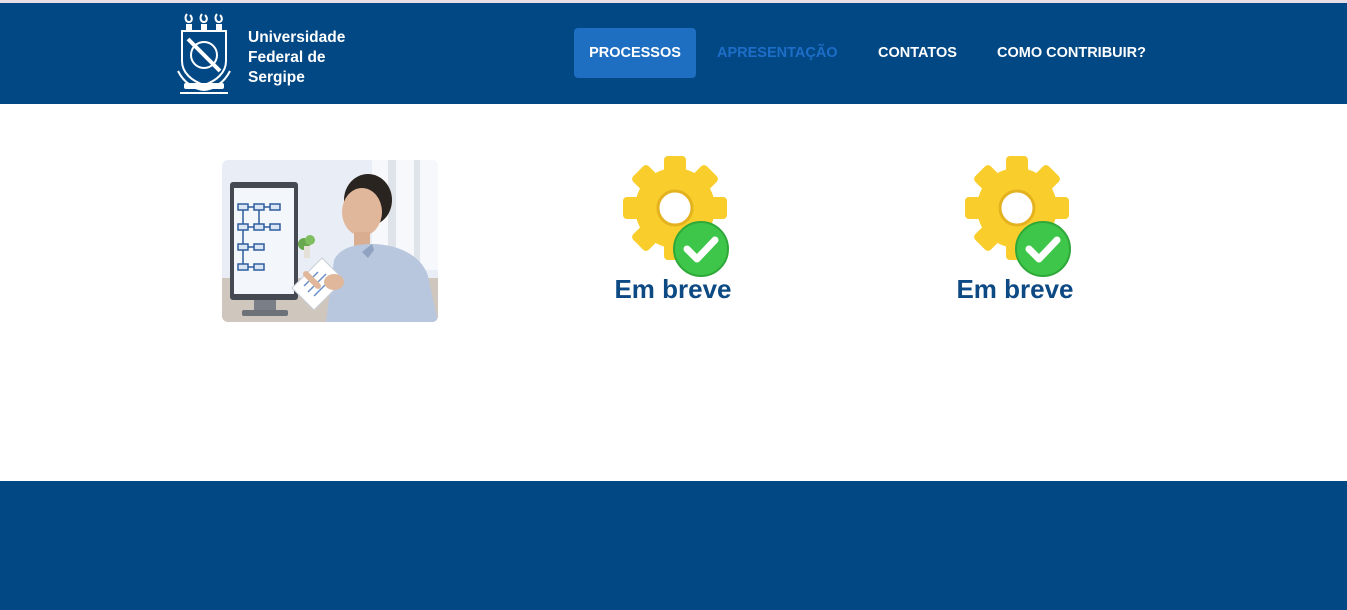 This screenshot has height=610, width=1347. I want to click on coming-soon-card-1: Em breve, so click(673, 236).